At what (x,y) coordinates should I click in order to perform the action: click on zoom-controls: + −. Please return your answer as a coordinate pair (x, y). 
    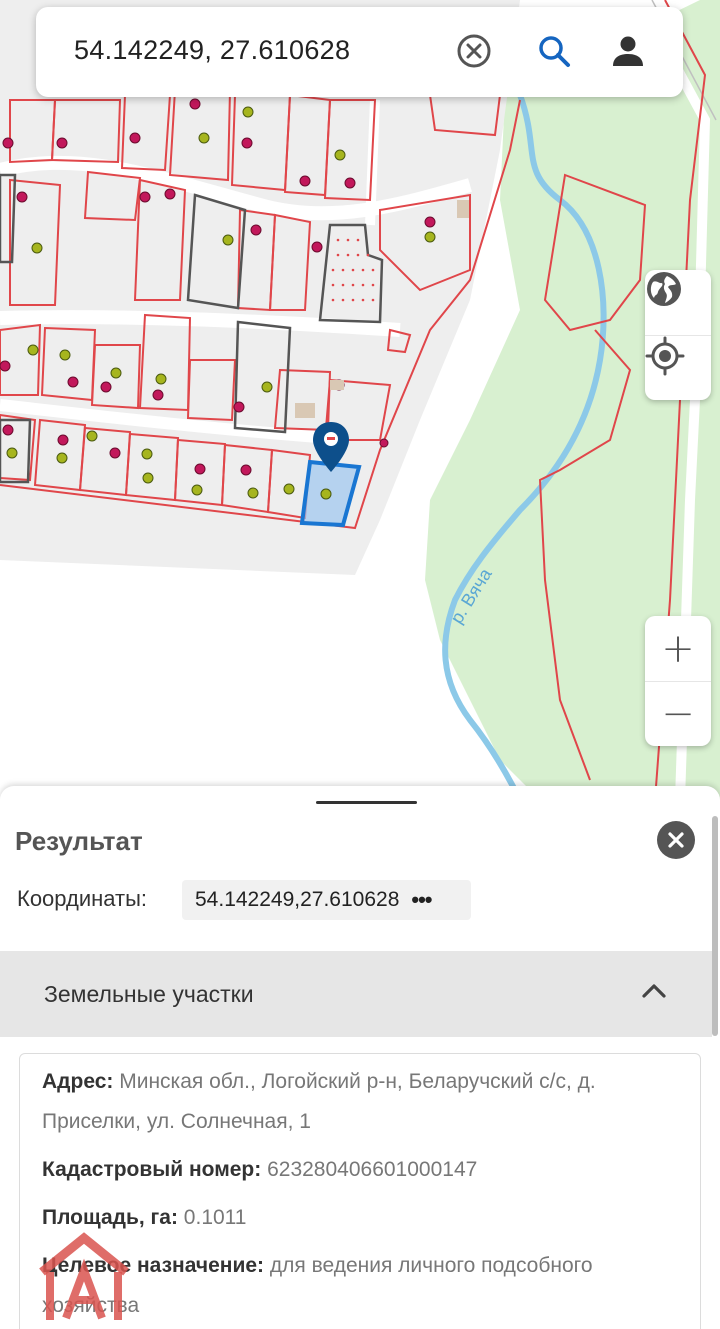
    Looking at the image, I should click on (678, 681).